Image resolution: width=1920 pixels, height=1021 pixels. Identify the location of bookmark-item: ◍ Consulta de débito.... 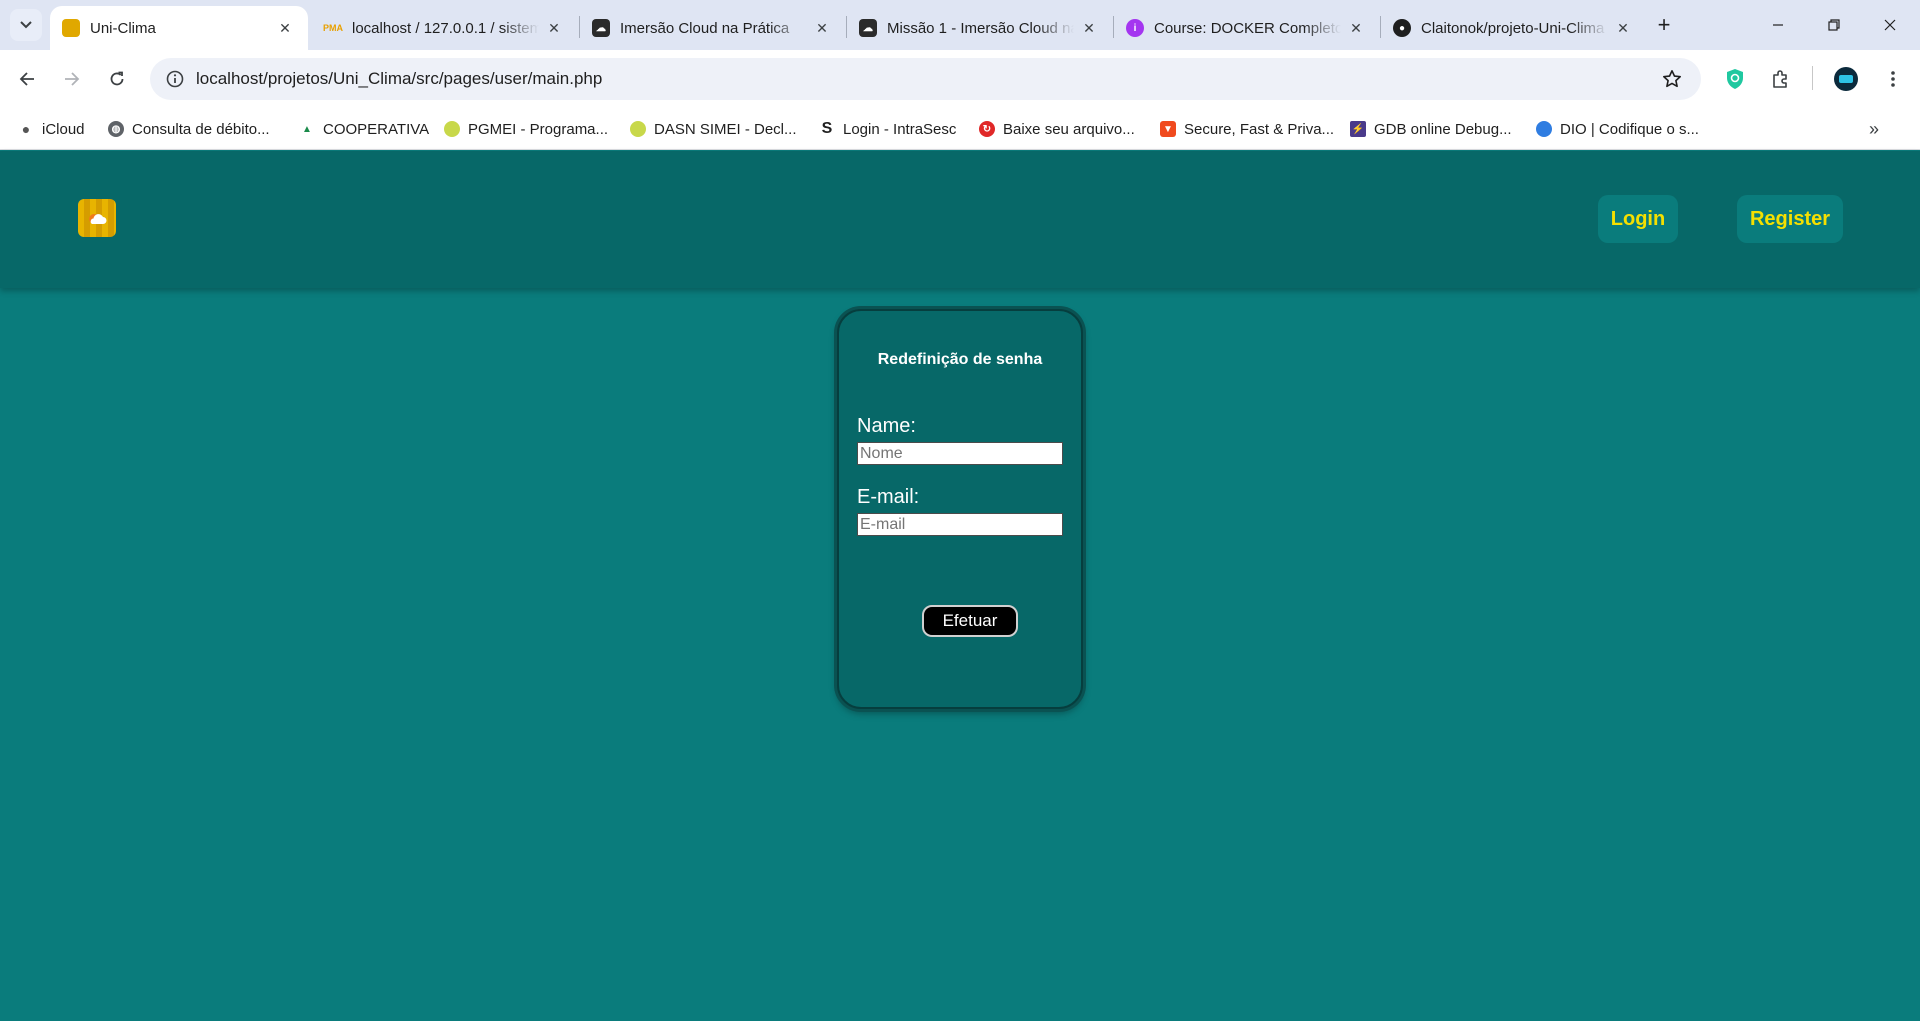
(189, 129).